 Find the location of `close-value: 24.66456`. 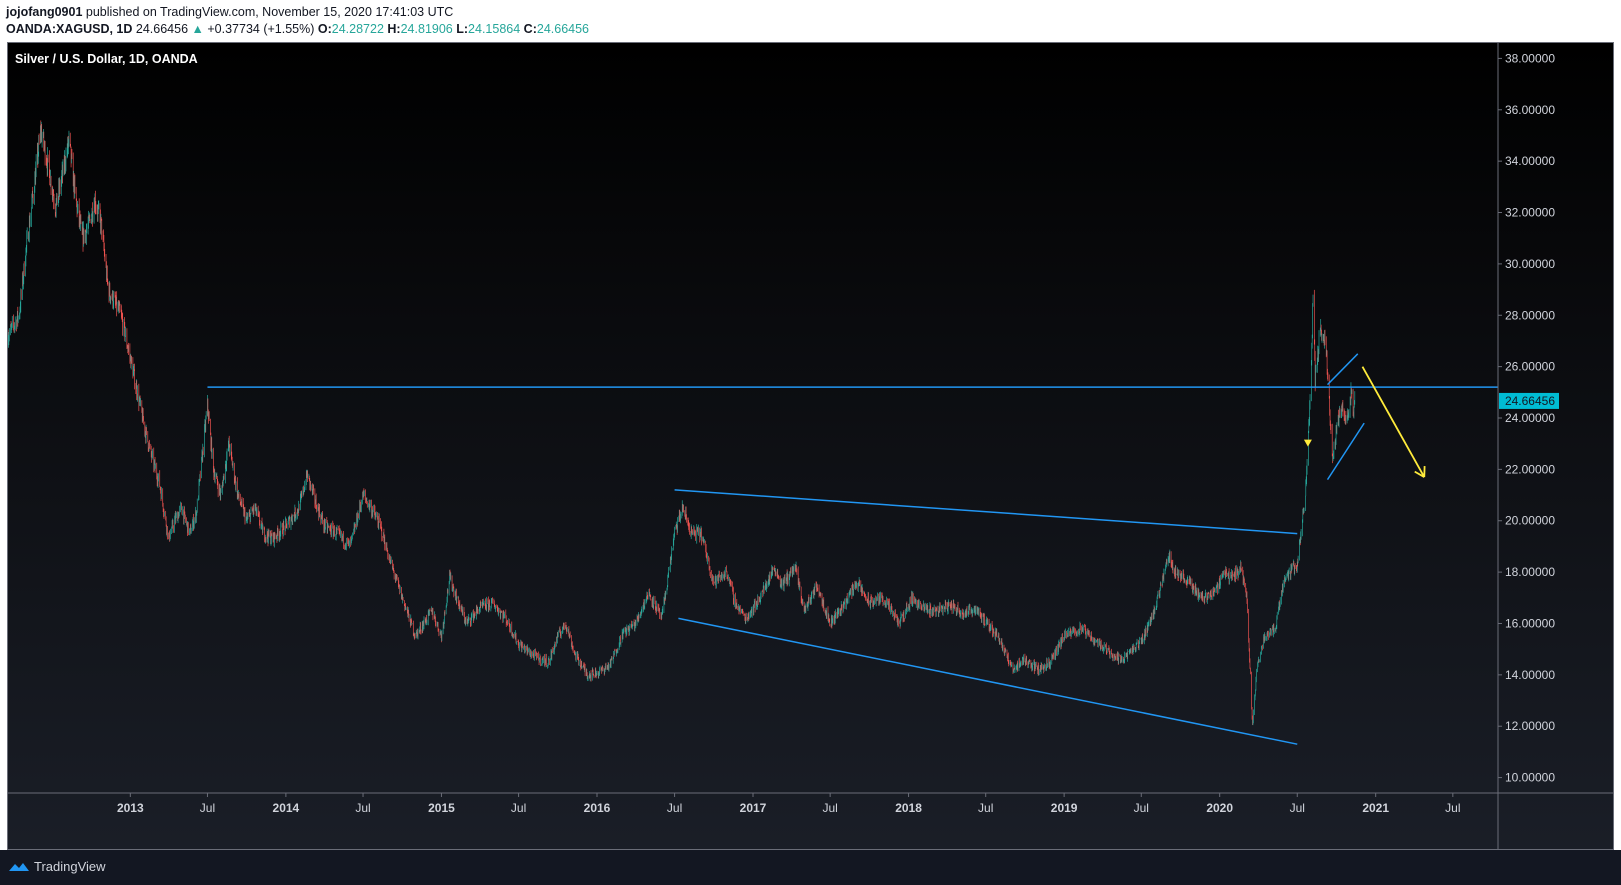

close-value: 24.66456 is located at coordinates (563, 29).